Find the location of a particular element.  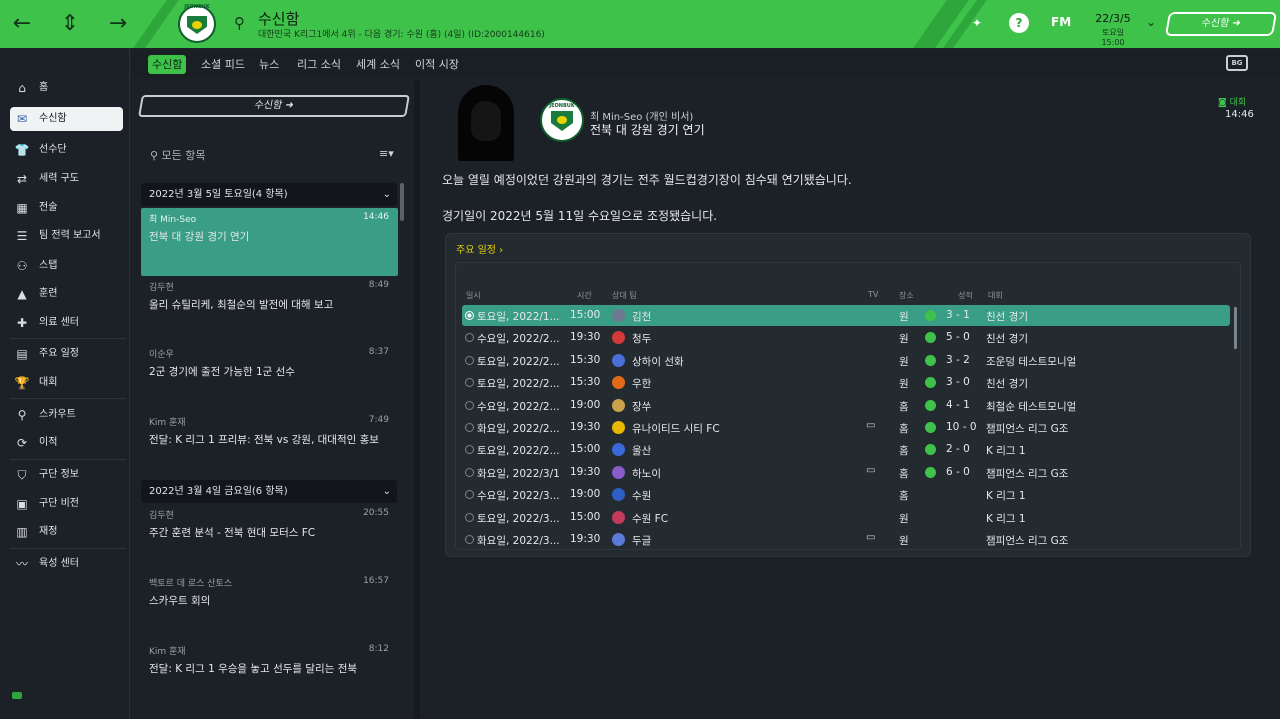

table-row: 화요일, 2022/3/1 19:30 하노이 ▭ 홈 6 - 0 챔피언스 리그 G조 is located at coordinates (846, 472).